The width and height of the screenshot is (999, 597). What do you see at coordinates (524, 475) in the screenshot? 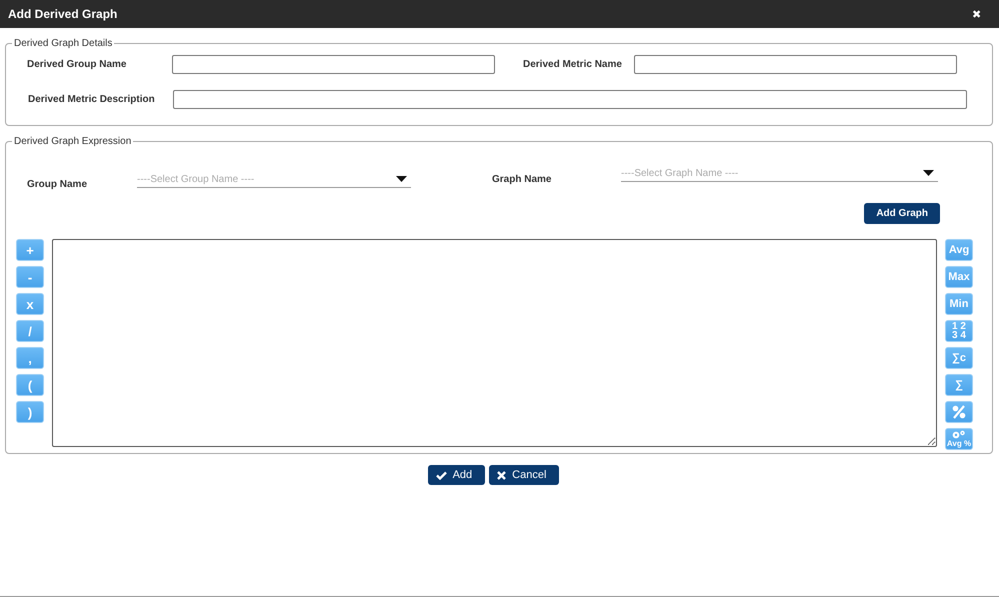
I see `cancel-button: Cancel` at bounding box center [524, 475].